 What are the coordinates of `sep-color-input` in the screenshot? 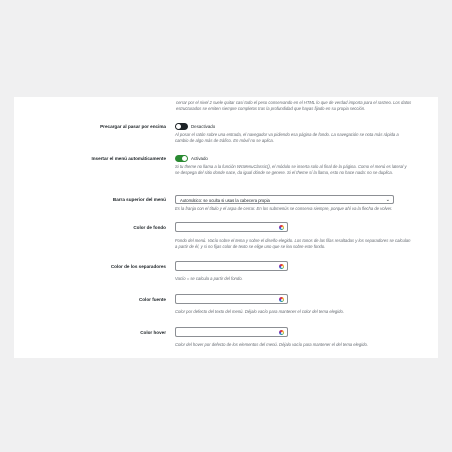 It's located at (231, 266).